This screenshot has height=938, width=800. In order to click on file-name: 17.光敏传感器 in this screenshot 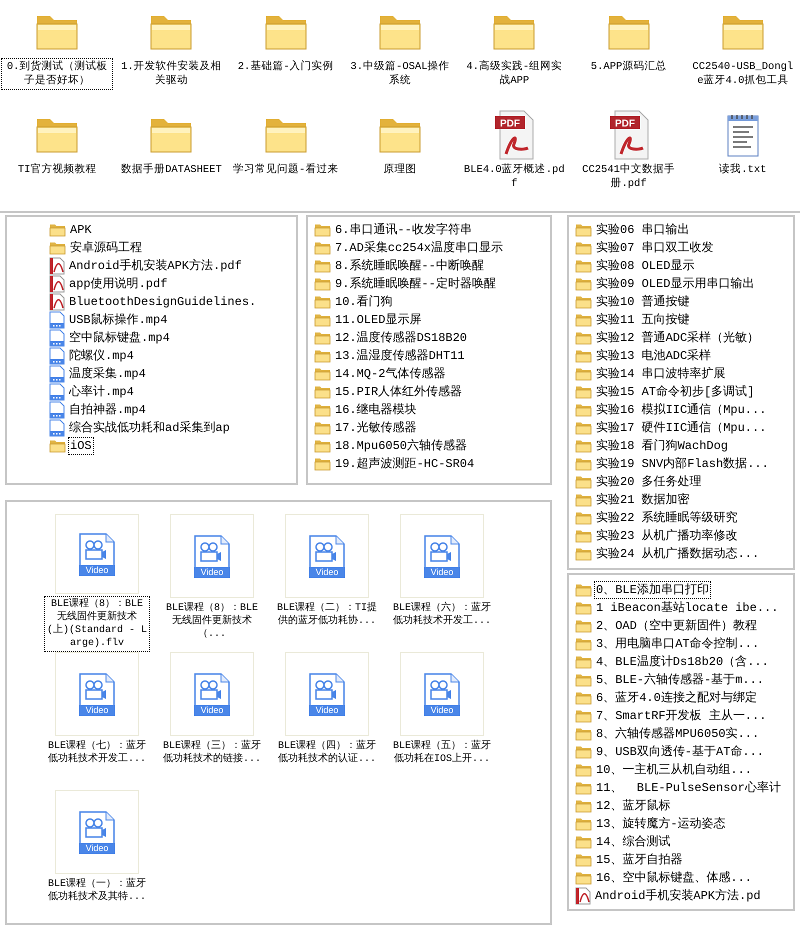, I will do `click(376, 428)`.